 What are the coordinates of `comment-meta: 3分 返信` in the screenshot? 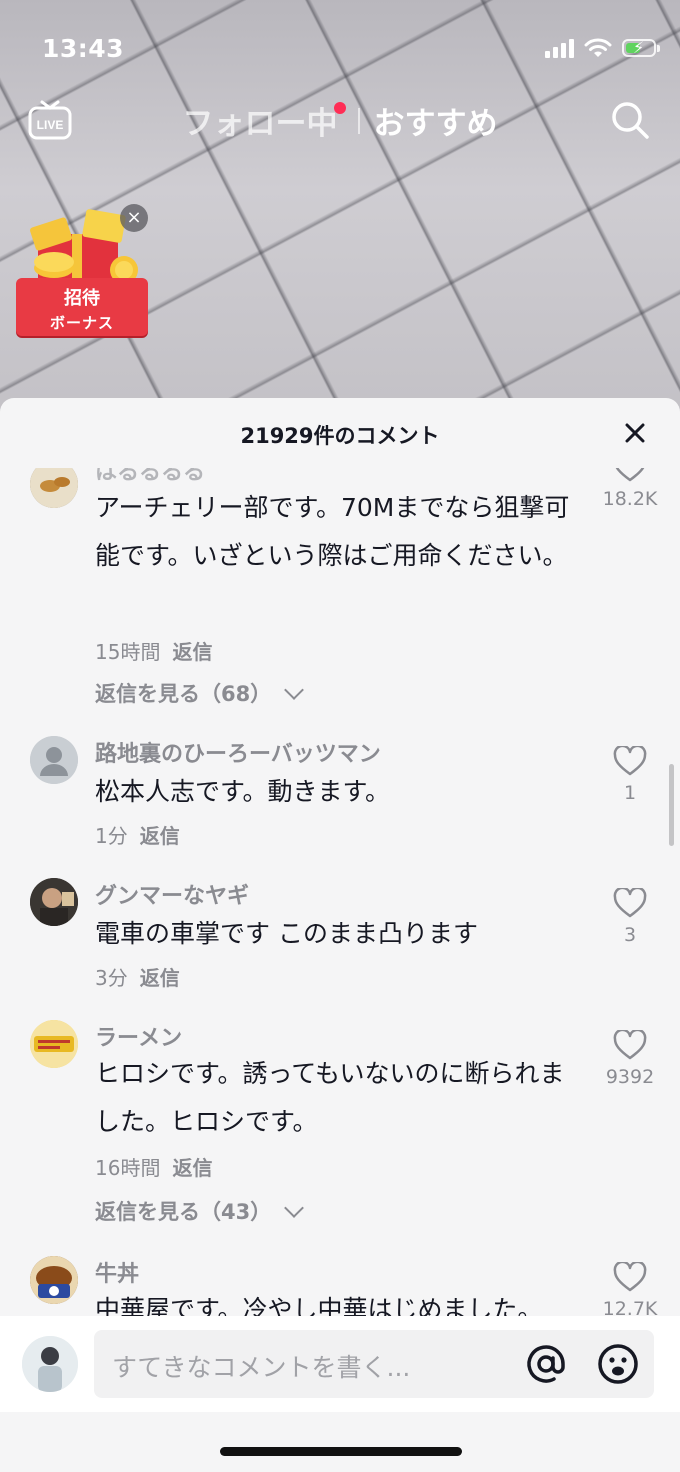 It's located at (137, 976).